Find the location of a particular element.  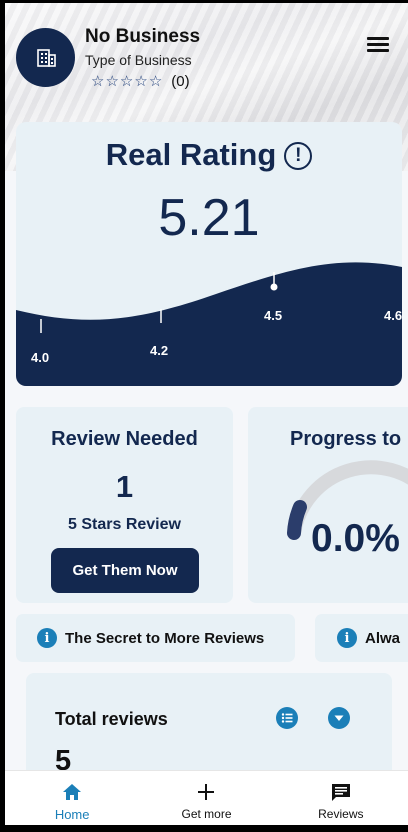

business-type: Type of Business is located at coordinates (138, 60).